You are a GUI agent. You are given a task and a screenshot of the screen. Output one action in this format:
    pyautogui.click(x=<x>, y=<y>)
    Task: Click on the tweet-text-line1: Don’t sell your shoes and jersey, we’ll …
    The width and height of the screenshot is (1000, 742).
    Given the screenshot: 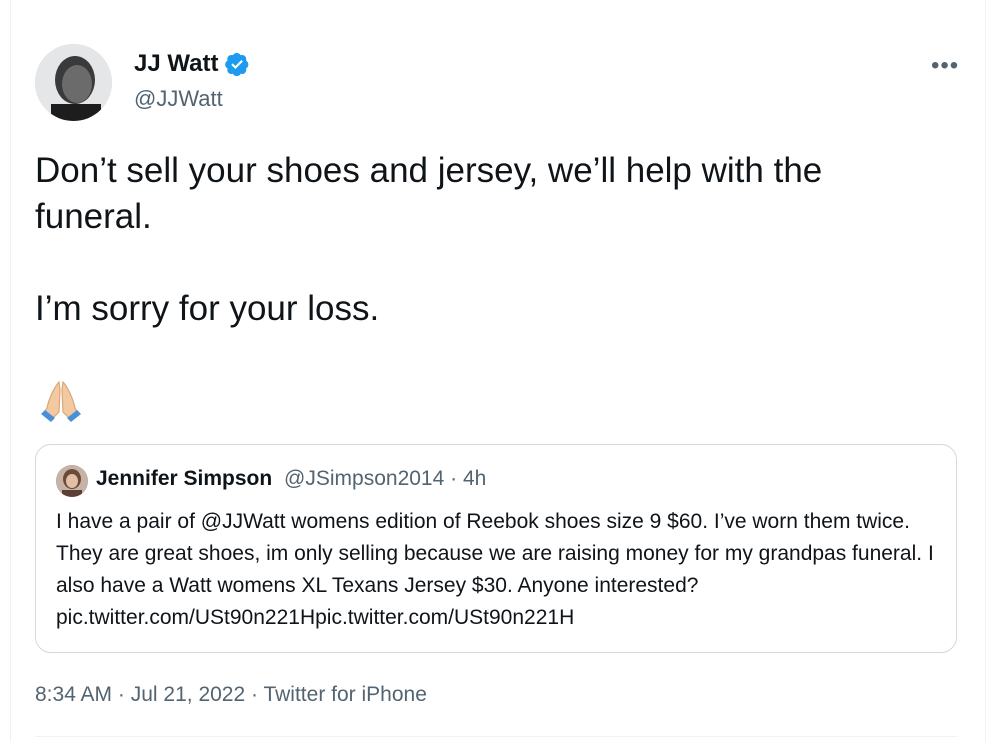 What is the action you would take?
    pyautogui.click(x=429, y=193)
    